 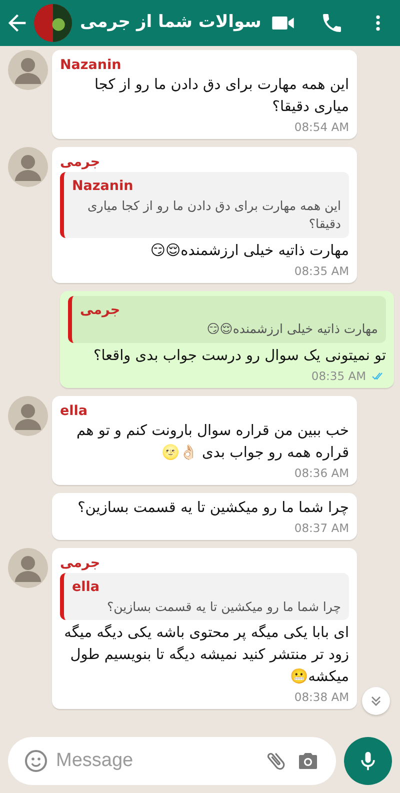 What do you see at coordinates (376, 701) in the screenshot?
I see `scroll-down-button` at bounding box center [376, 701].